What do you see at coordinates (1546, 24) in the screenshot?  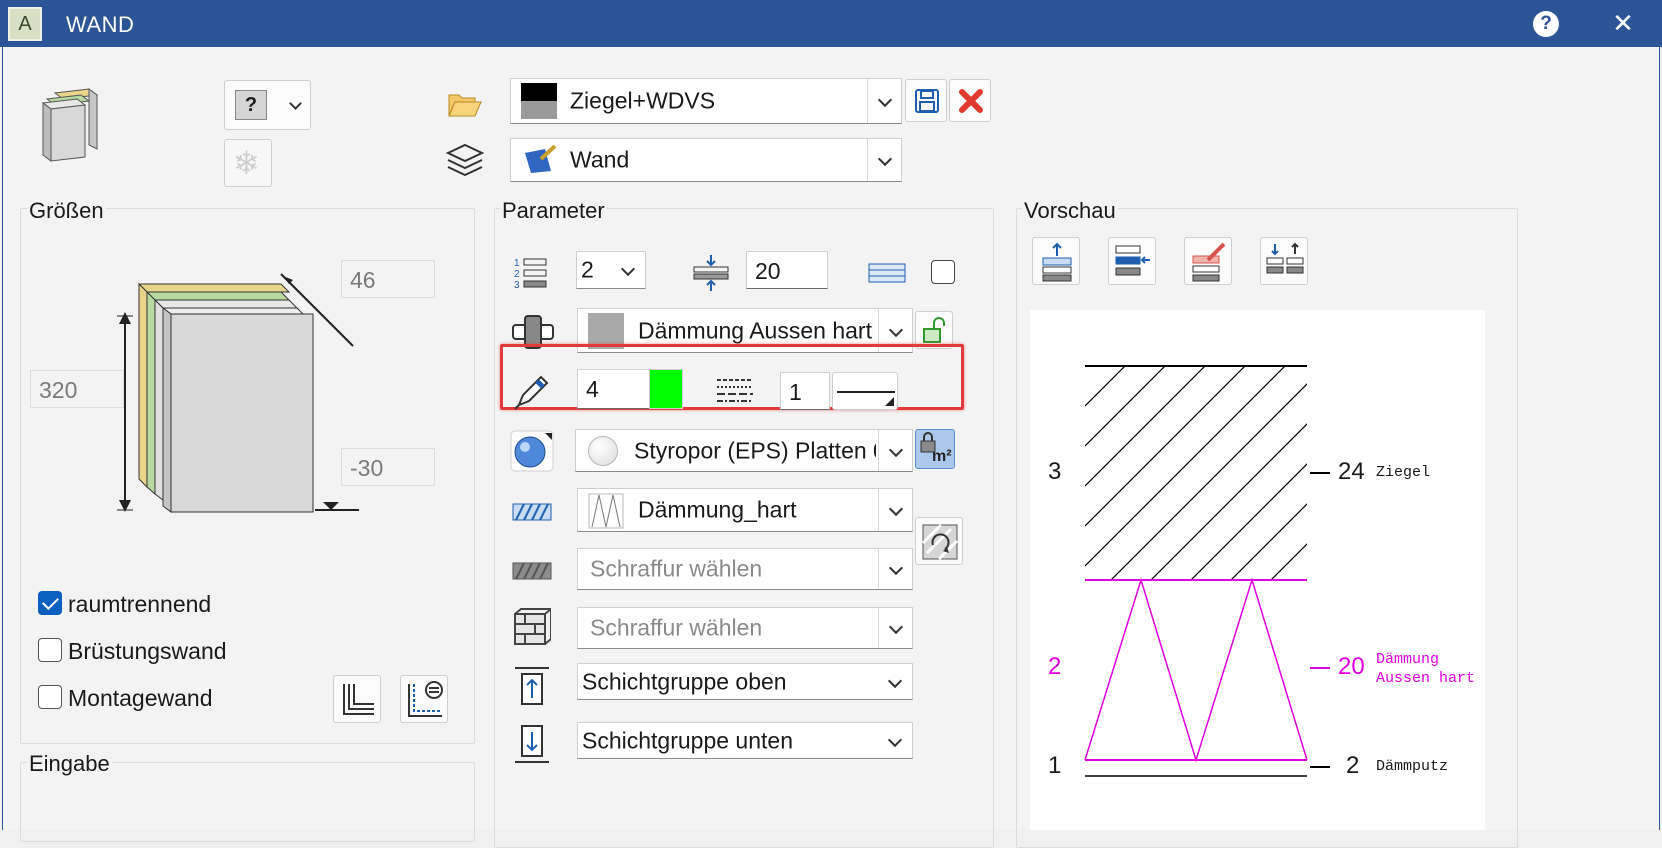 I see `help-button: ?` at bounding box center [1546, 24].